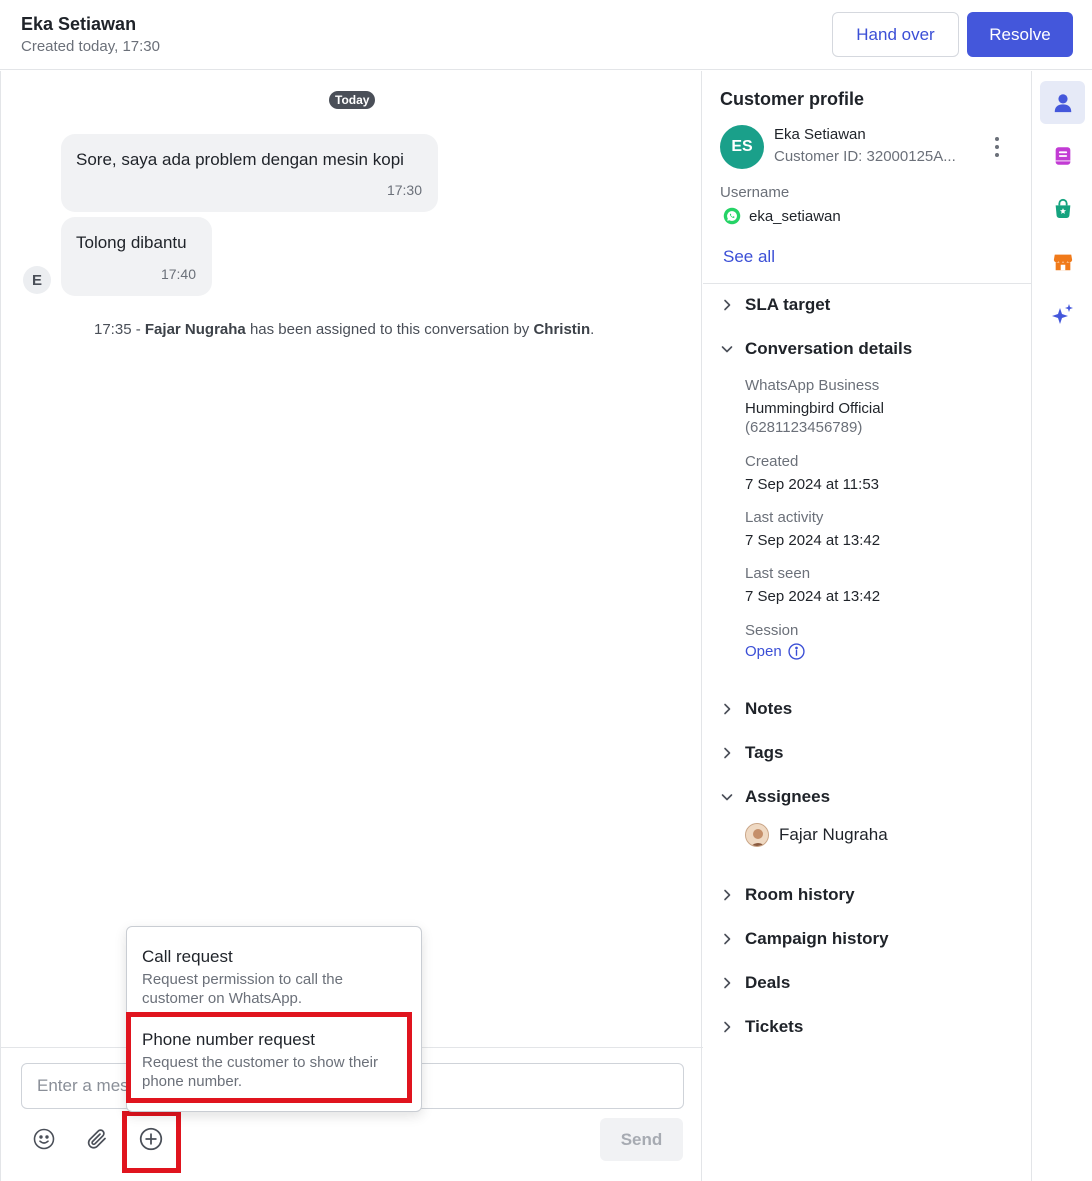 The image size is (1092, 1181). I want to click on system-message-time: 17:35, so click(113, 329).